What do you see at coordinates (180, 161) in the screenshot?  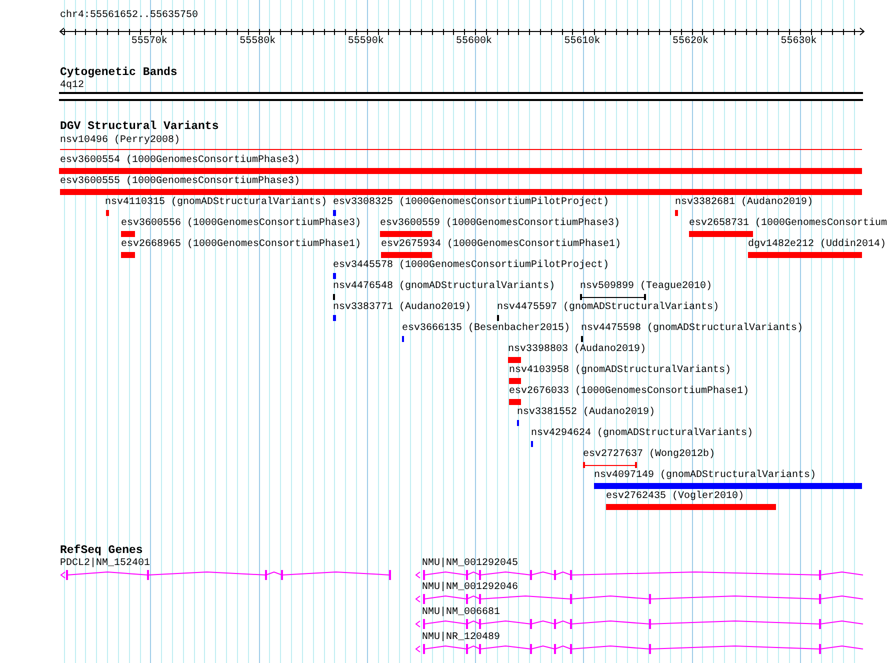 I see `feature-label: esv3600554 (1000GenomesConsortiumPhase3)` at bounding box center [180, 161].